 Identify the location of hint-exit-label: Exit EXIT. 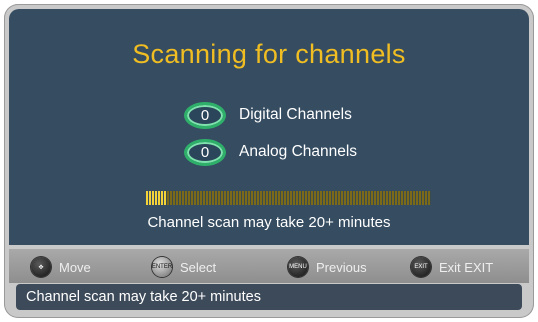
(466, 267).